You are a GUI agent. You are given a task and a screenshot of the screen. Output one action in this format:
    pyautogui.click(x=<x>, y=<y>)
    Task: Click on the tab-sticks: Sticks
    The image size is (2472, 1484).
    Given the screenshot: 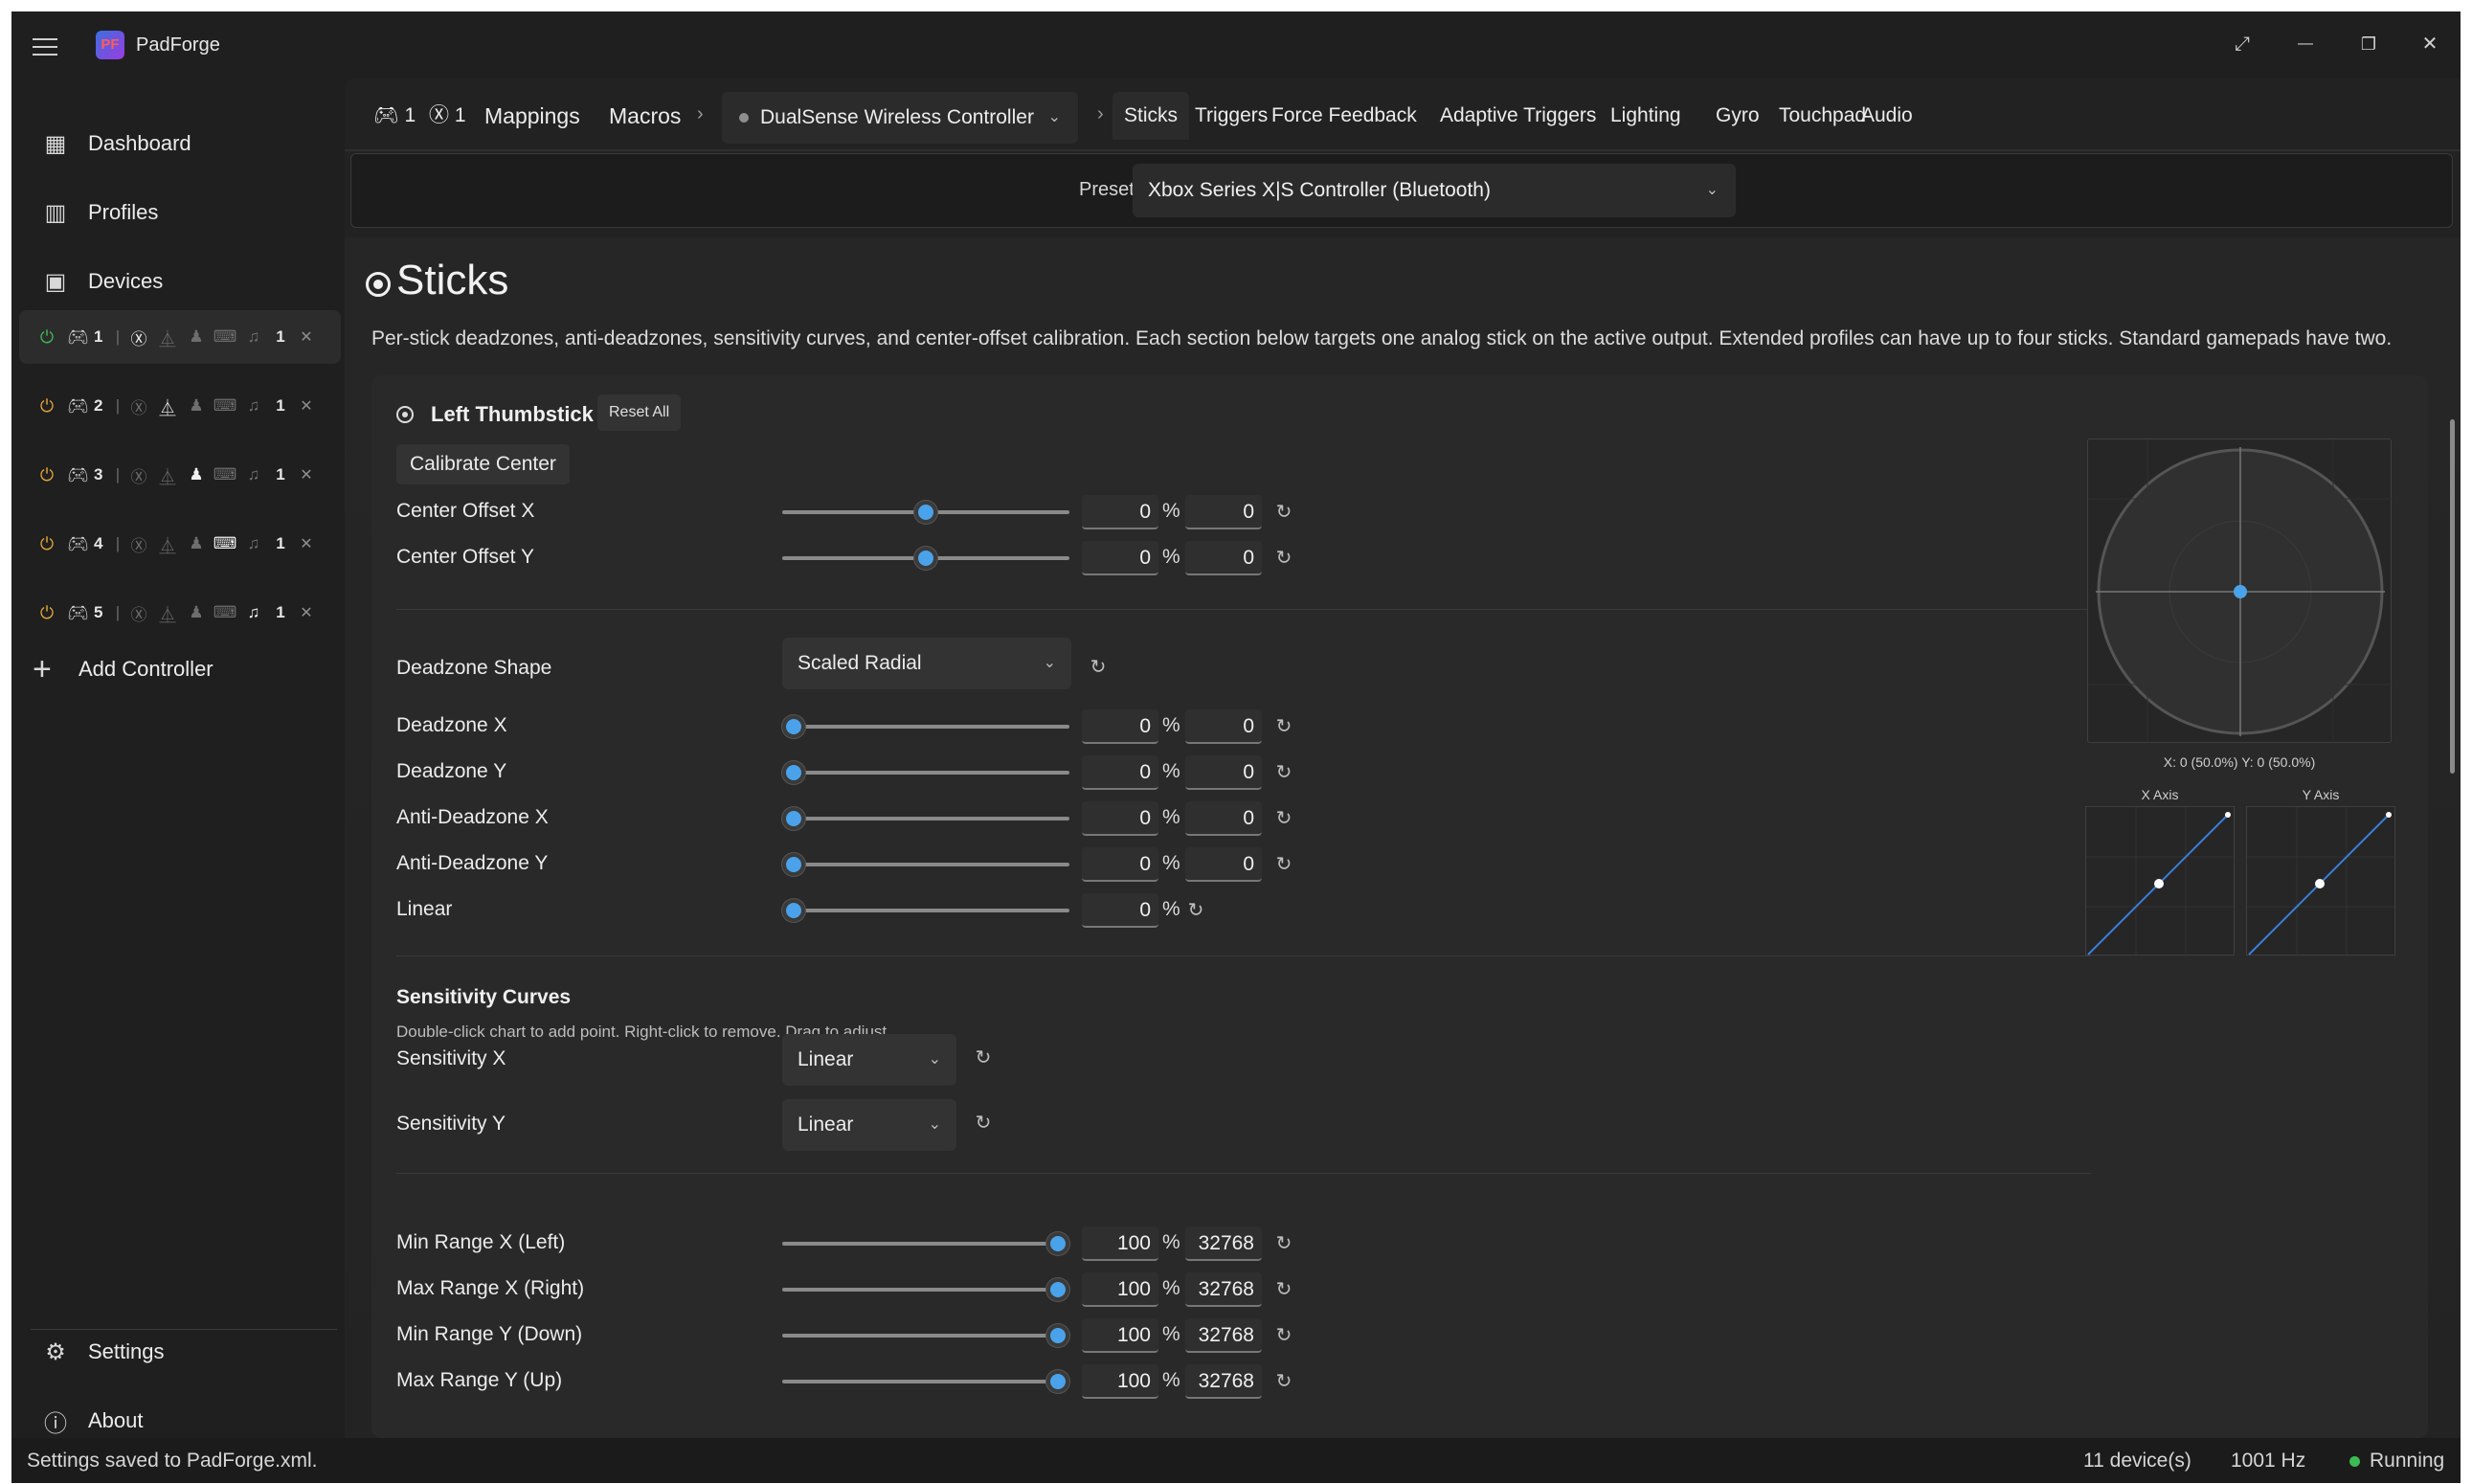 What is the action you would take?
    pyautogui.click(x=1151, y=116)
    